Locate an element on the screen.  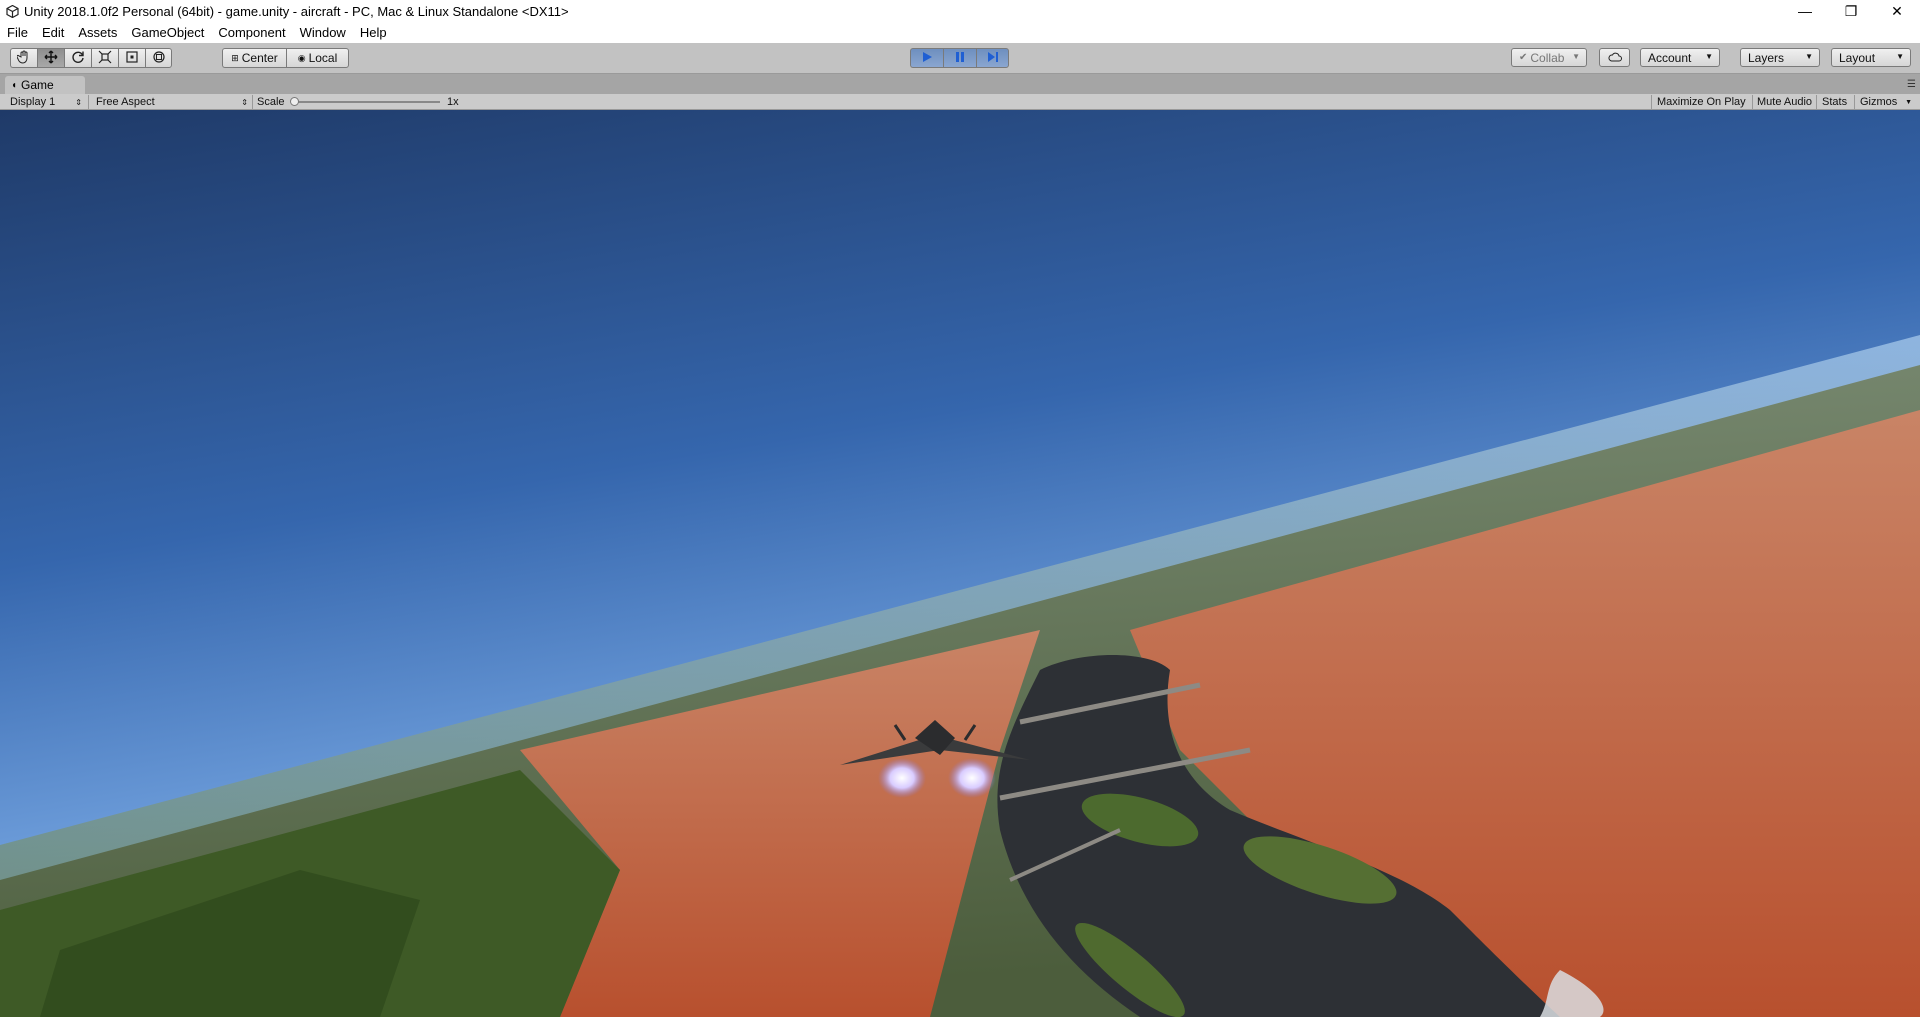
account-dropdown: Account ▼ is located at coordinates (1680, 57).